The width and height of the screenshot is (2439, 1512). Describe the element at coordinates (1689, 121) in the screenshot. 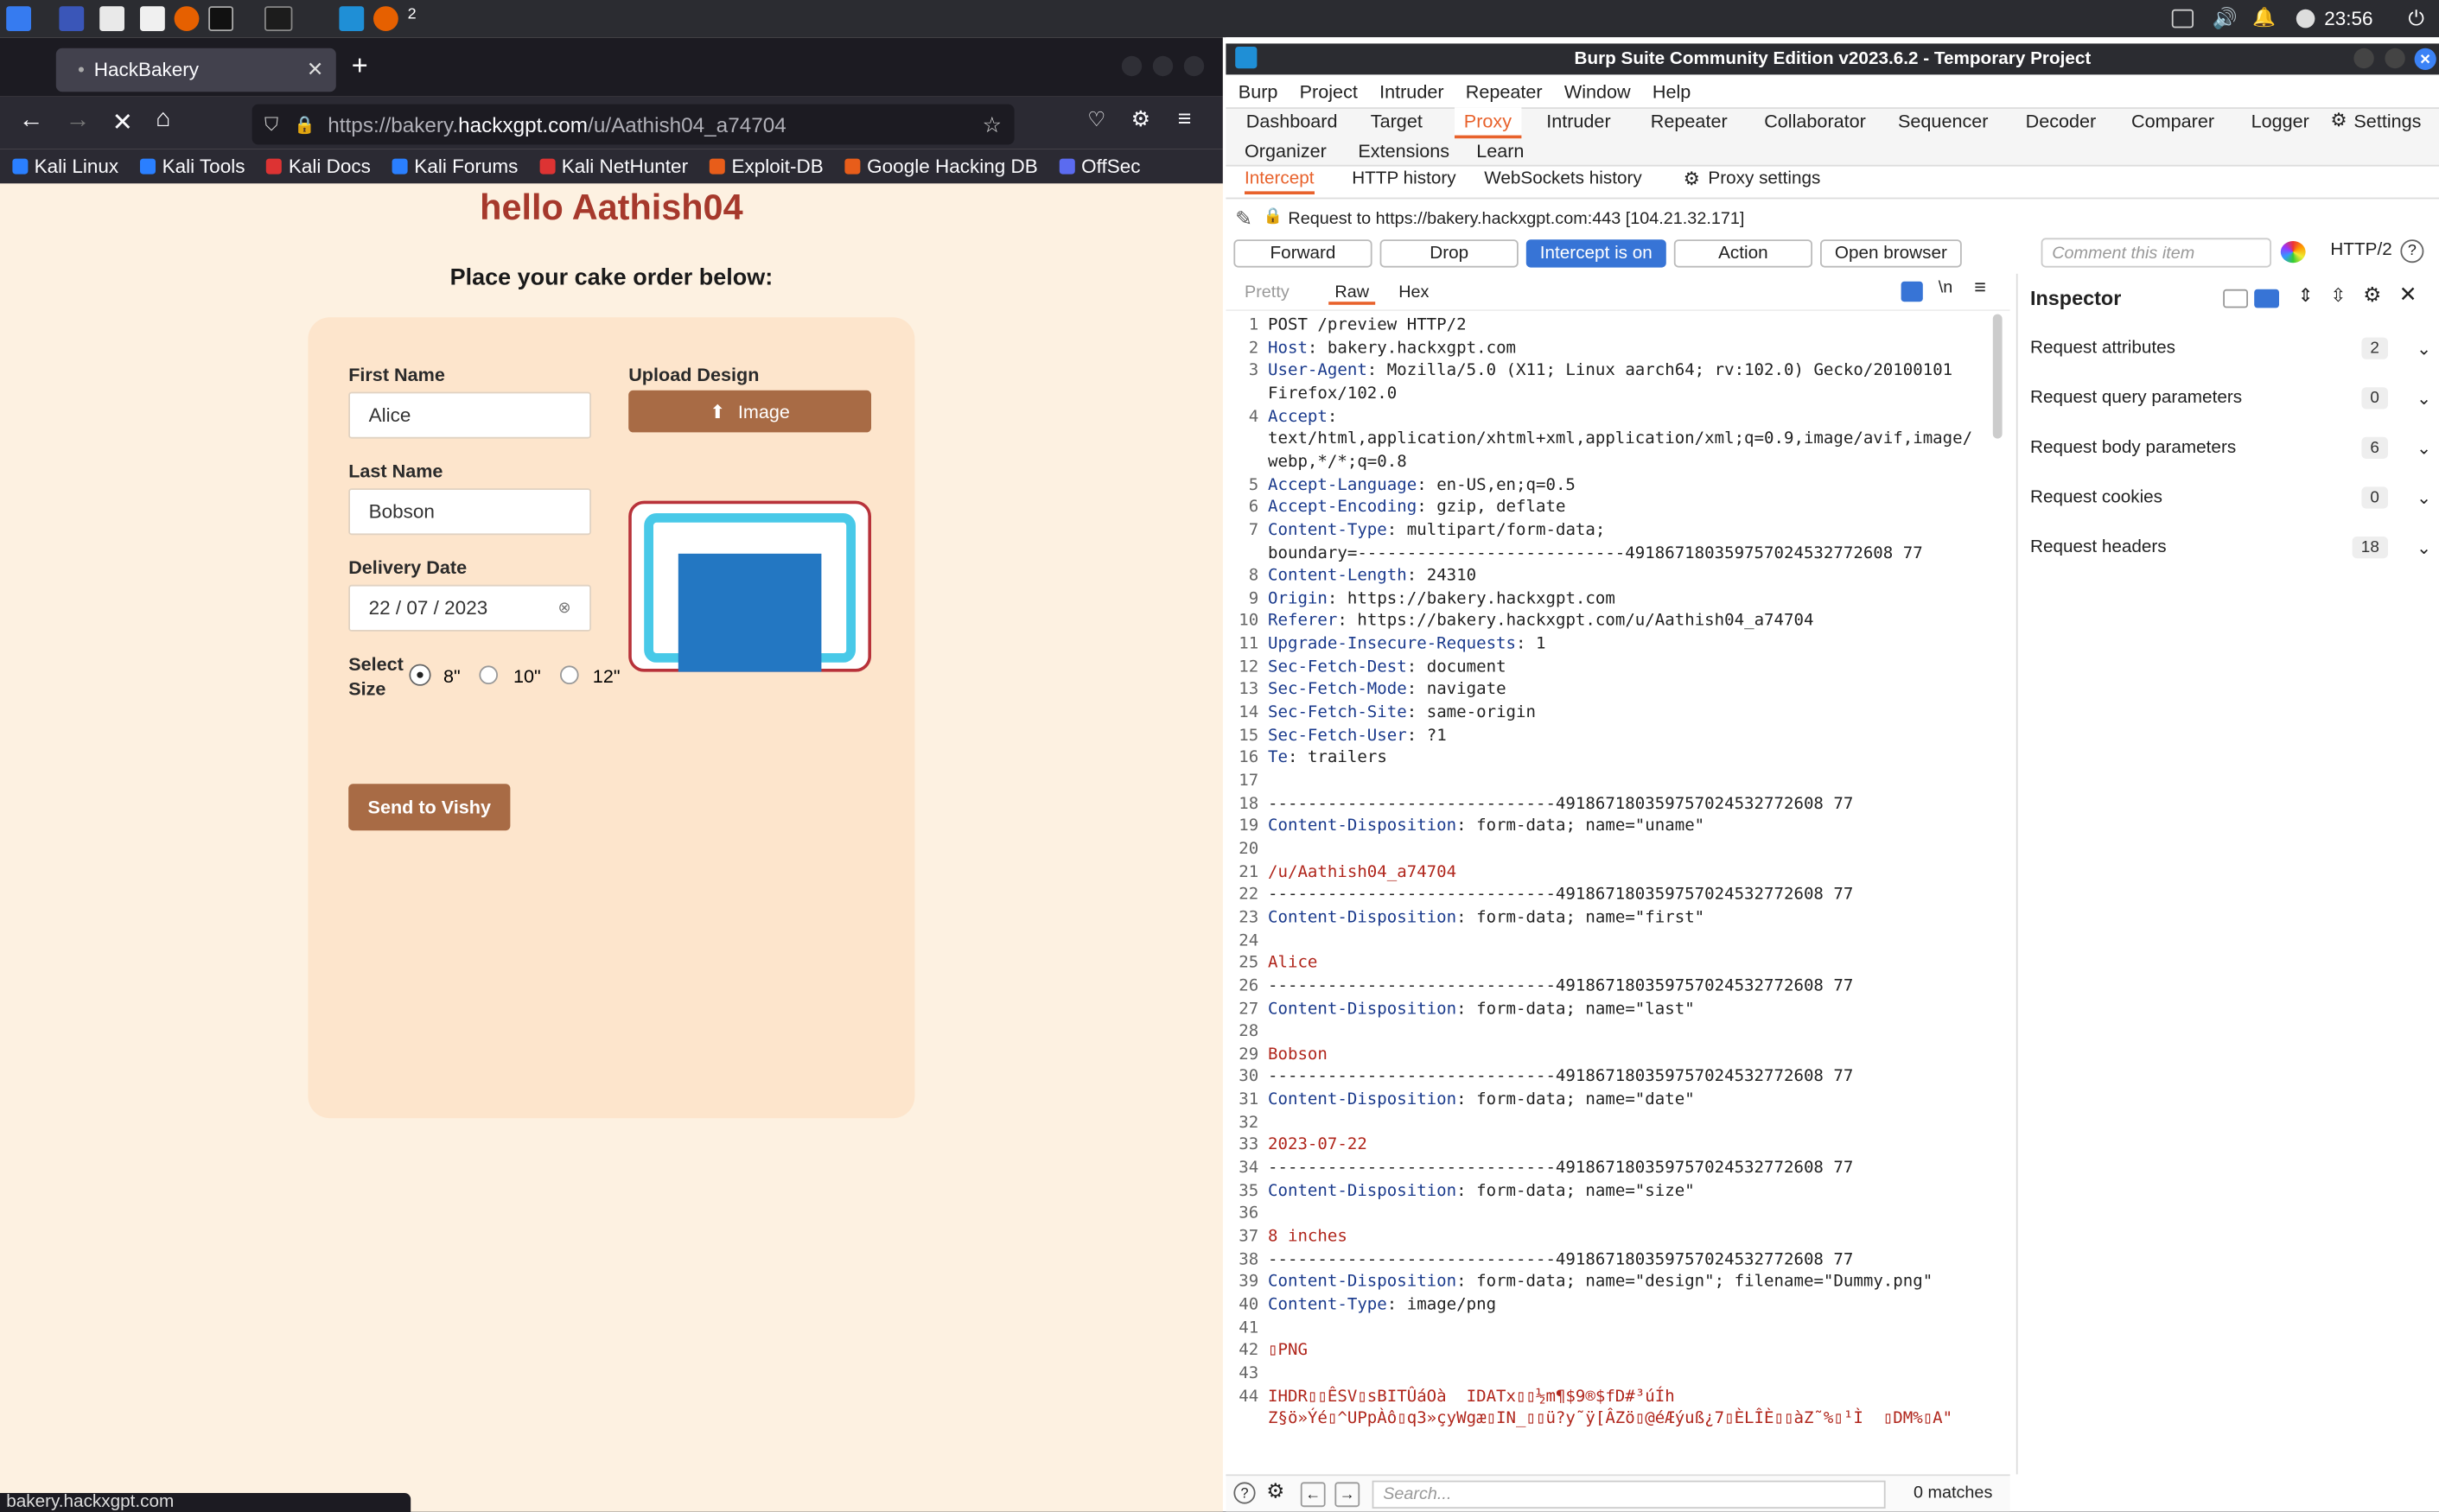

I see `tab-repeater: Repeater` at that location.